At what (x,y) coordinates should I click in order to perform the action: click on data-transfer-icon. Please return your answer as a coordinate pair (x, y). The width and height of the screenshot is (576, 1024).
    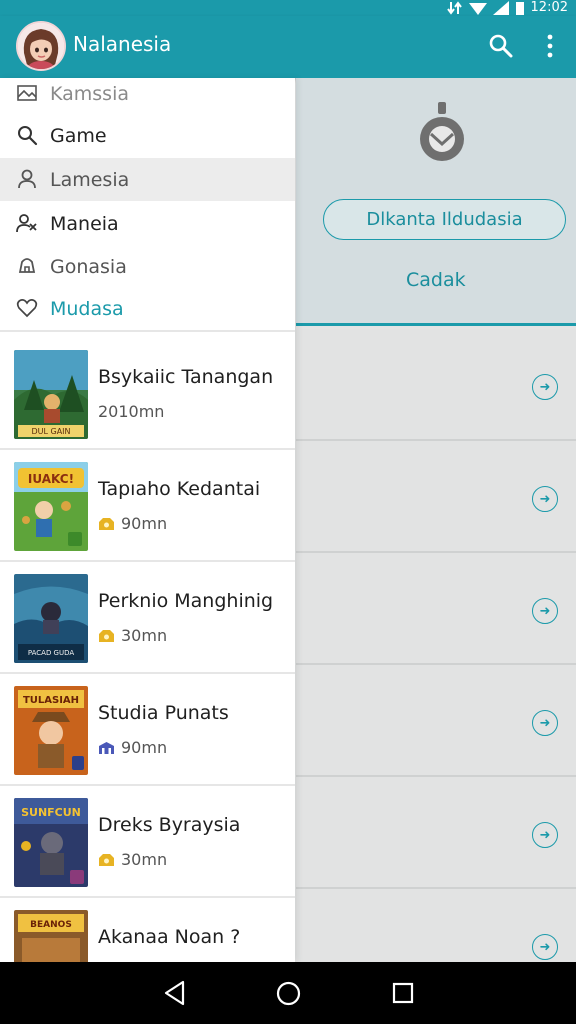
    Looking at the image, I should click on (454, 8).